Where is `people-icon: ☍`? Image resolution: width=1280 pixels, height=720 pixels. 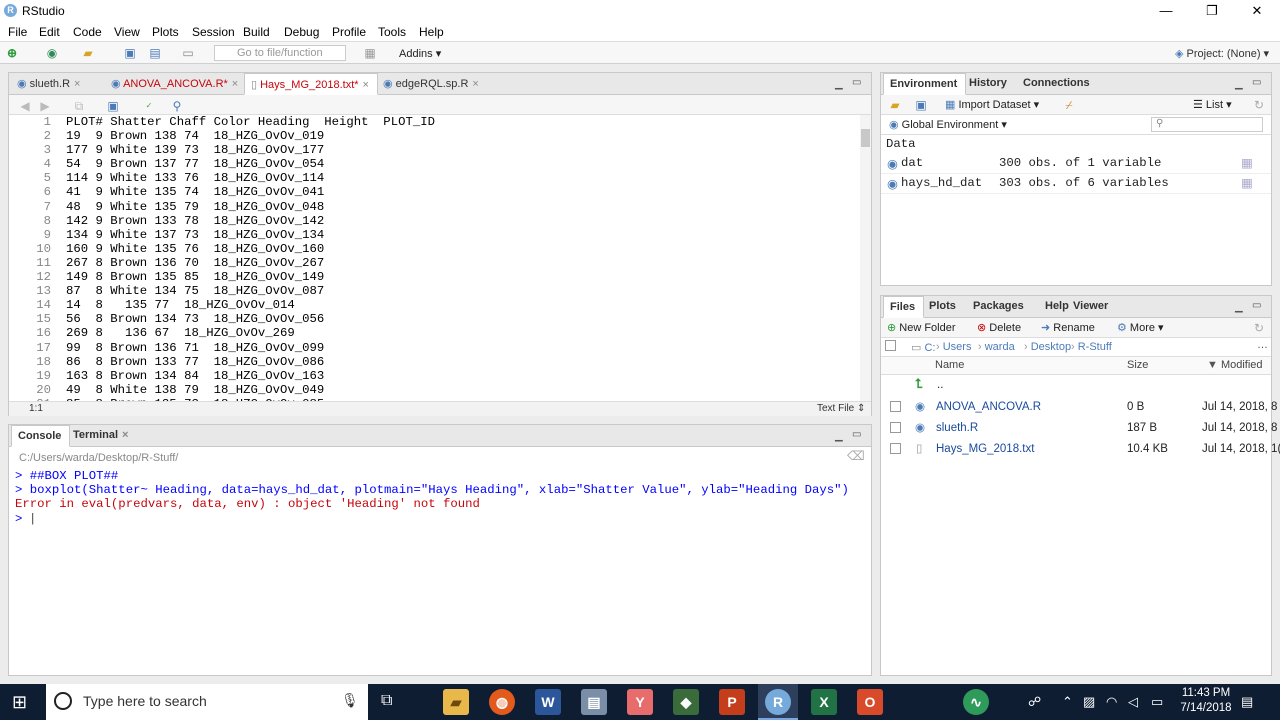 people-icon: ☍ is located at coordinates (1034, 702).